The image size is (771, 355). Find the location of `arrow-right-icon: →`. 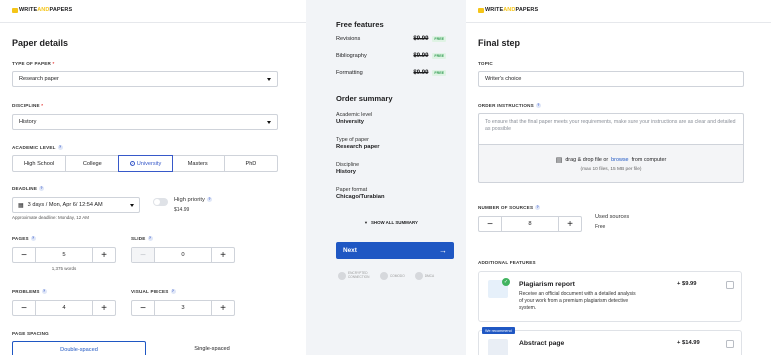

arrow-right-icon: → is located at coordinates (443, 250).